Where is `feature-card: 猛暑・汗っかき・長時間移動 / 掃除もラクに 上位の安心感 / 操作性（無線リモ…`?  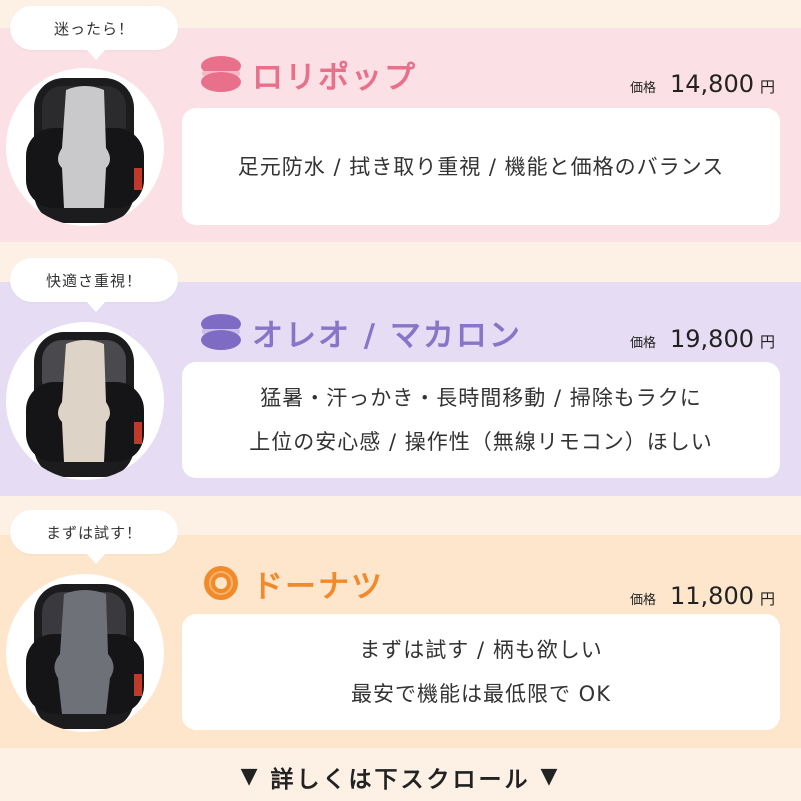 feature-card: 猛暑・汗っかき・長時間移動 / 掃除もラクに 上位の安心感 / 操作性（無線リモ… is located at coordinates (481, 420).